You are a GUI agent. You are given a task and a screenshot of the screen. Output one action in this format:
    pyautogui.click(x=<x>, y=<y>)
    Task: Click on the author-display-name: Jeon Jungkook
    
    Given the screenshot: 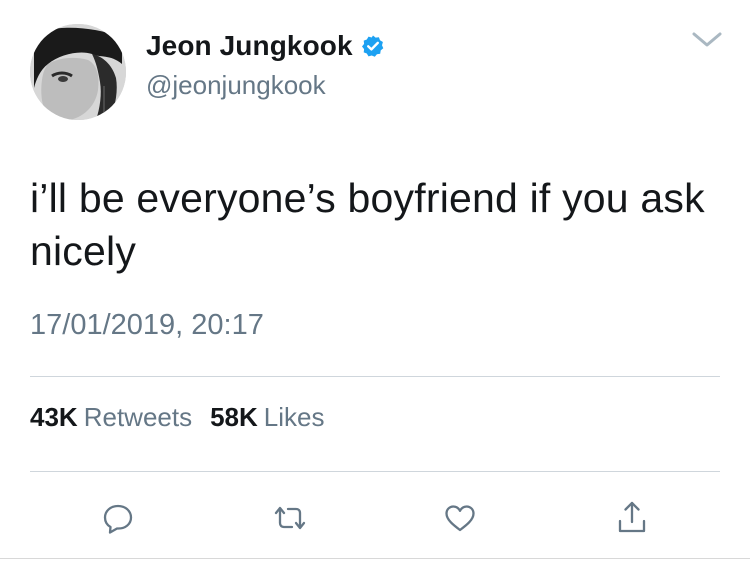 What is the action you would take?
    pyautogui.click(x=249, y=46)
    